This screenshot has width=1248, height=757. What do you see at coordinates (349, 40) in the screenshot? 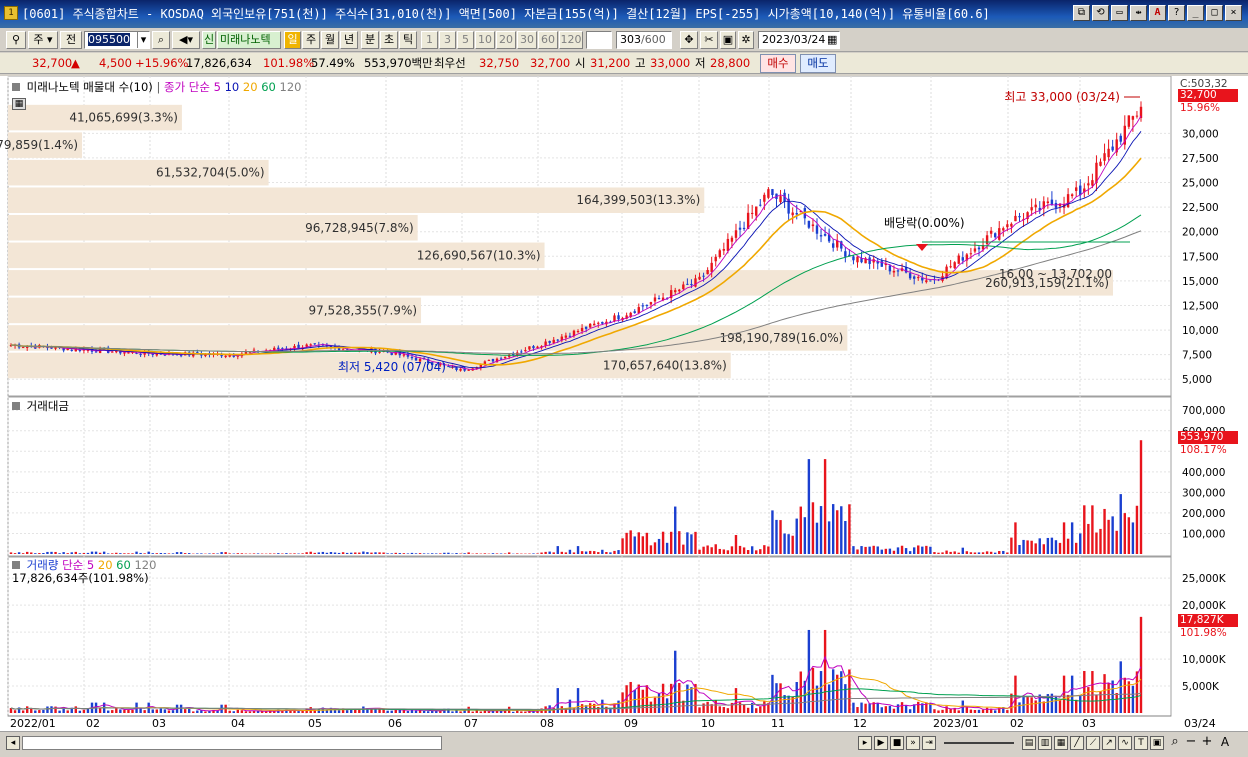
I see `period-year-button: 년` at bounding box center [349, 40].